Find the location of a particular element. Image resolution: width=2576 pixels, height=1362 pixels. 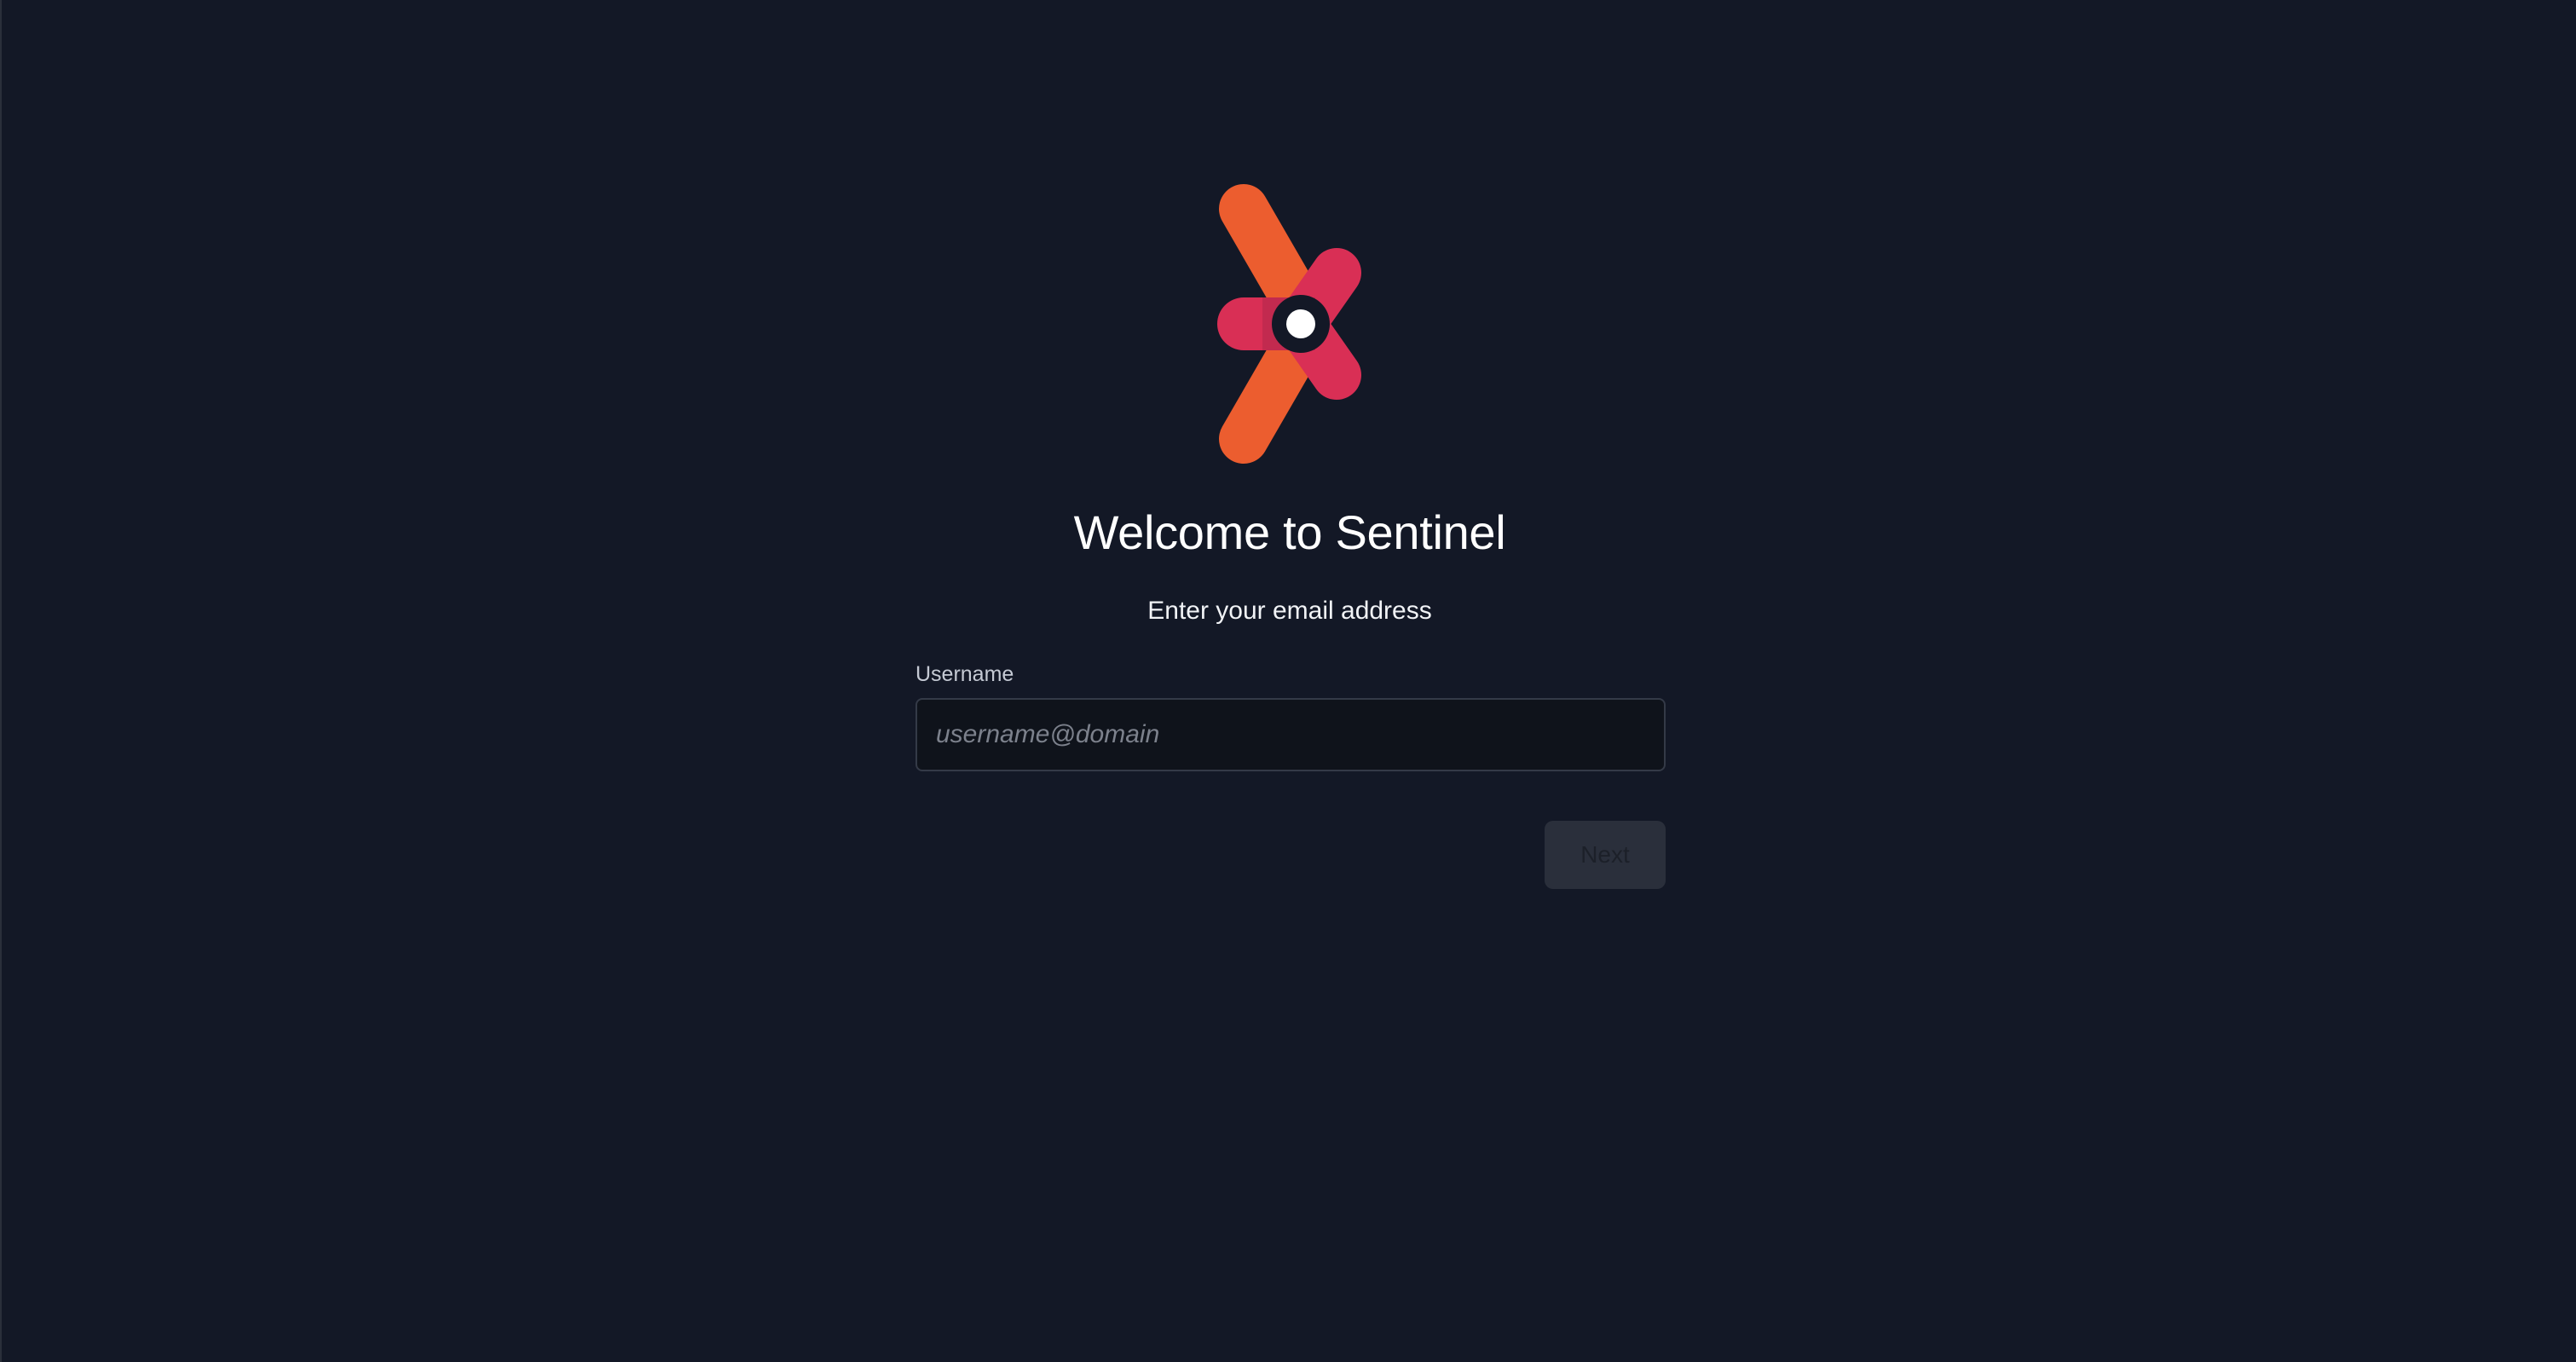

page-title: Welcome to Sentinel is located at coordinates (1289, 532).